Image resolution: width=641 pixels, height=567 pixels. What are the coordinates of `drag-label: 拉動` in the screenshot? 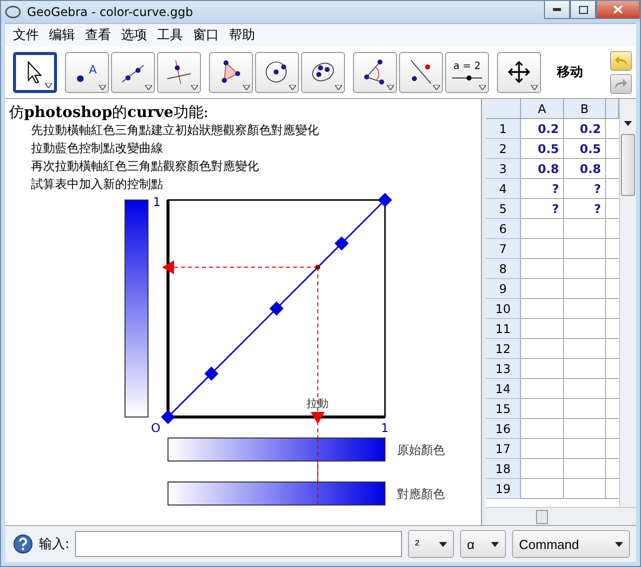 It's located at (317, 403).